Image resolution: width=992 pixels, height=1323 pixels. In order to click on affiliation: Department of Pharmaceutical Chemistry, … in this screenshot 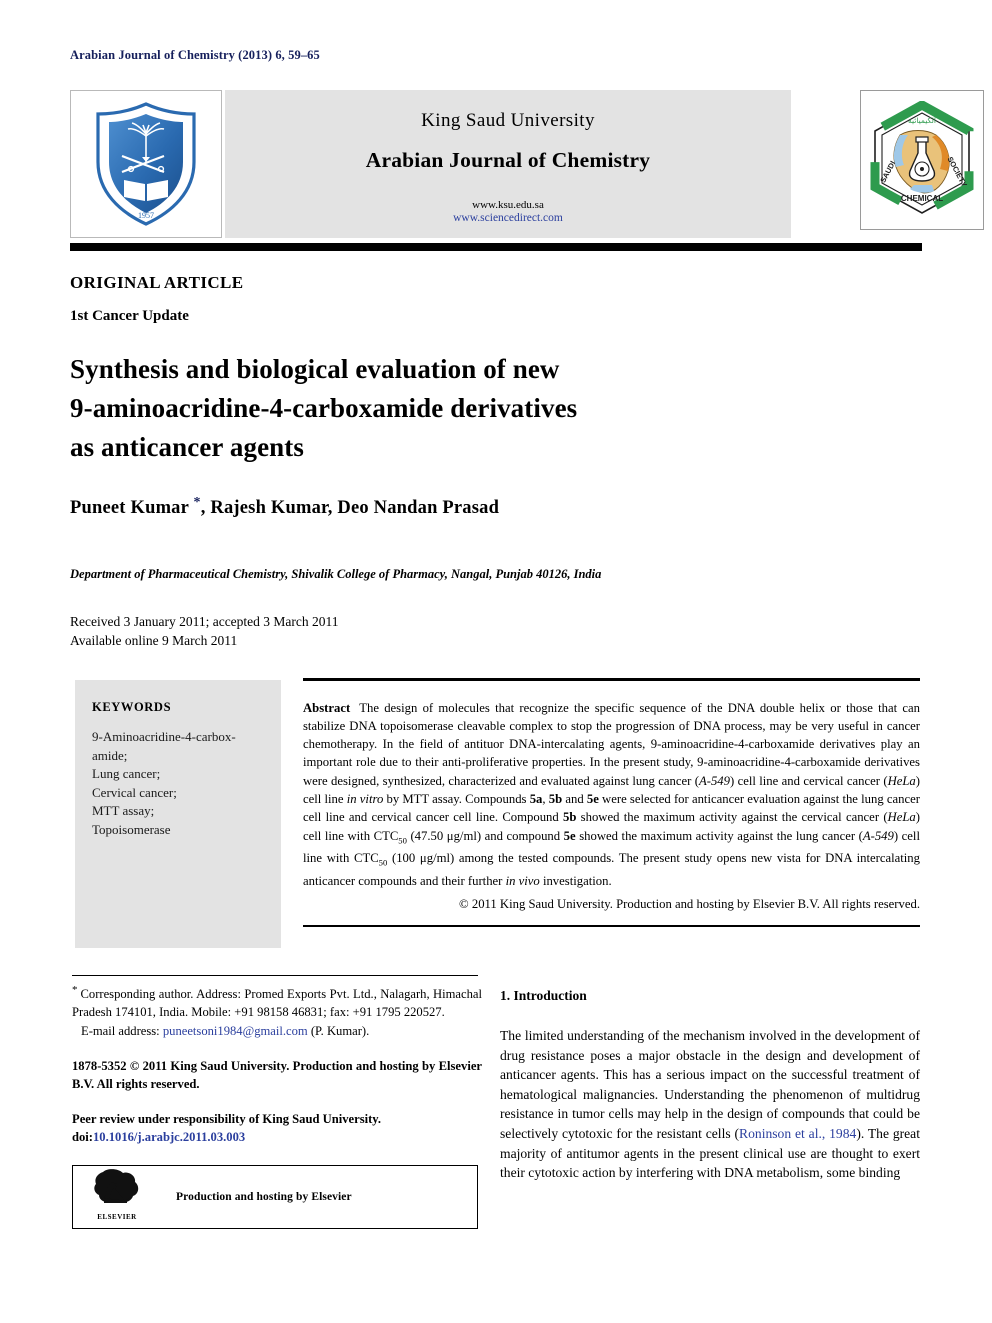, I will do `click(336, 574)`.